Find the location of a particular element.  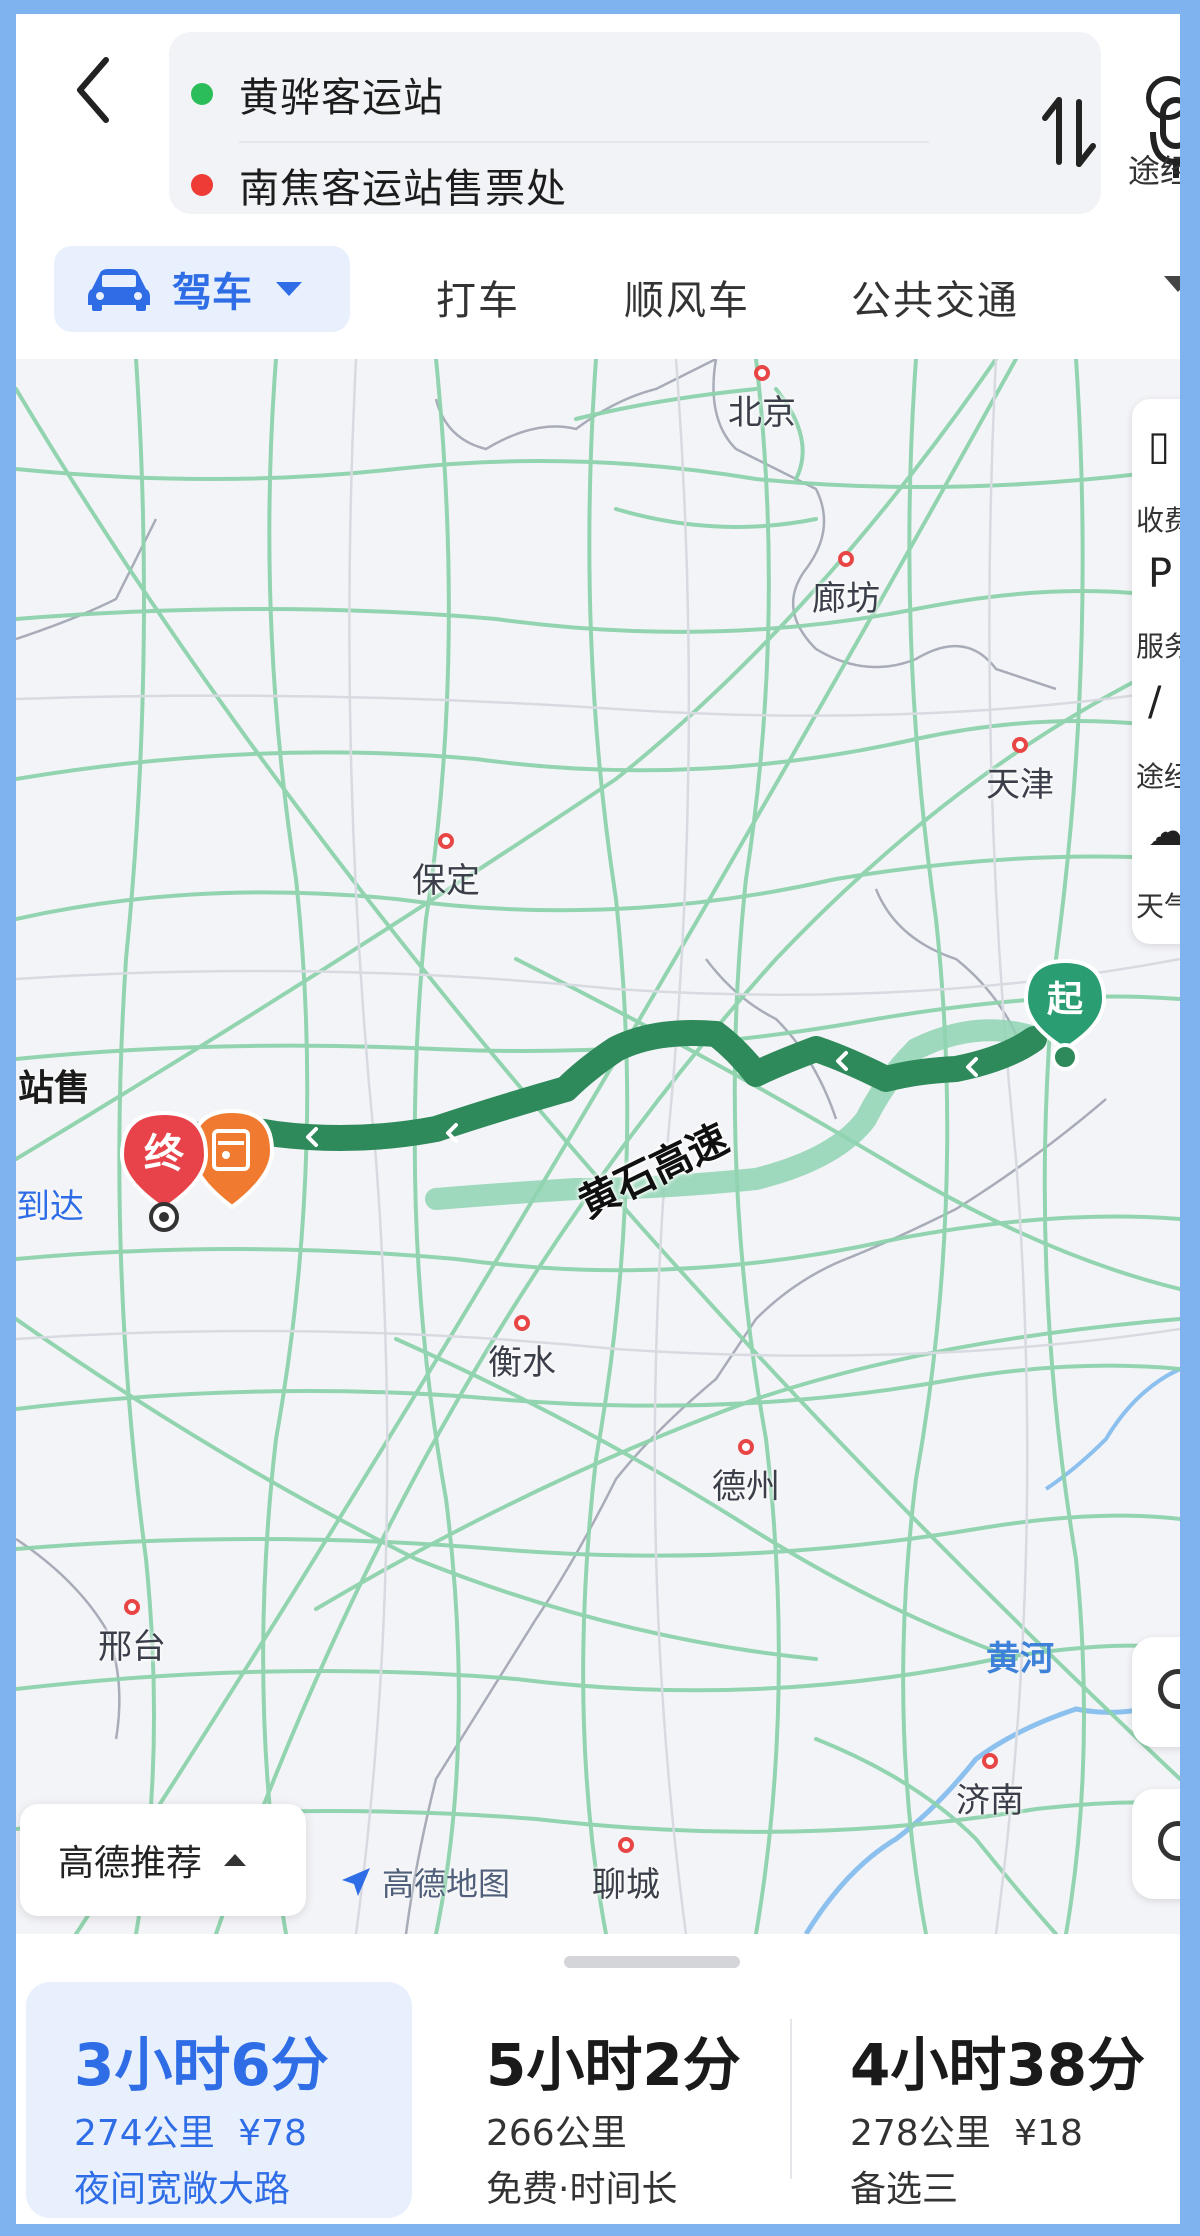

service-tool-label: 服务 is located at coordinates (1158, 645).